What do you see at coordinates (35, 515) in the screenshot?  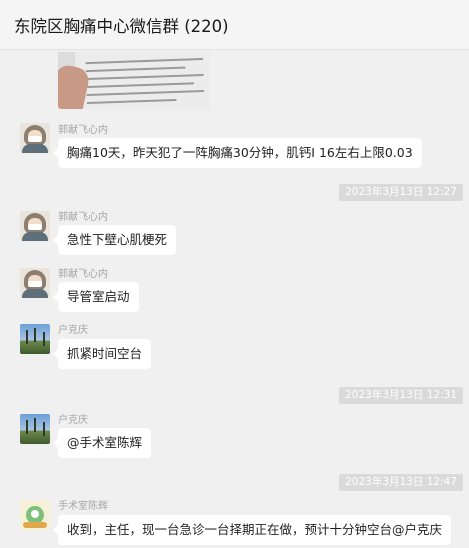 I see `cartoon-avatar-icon` at bounding box center [35, 515].